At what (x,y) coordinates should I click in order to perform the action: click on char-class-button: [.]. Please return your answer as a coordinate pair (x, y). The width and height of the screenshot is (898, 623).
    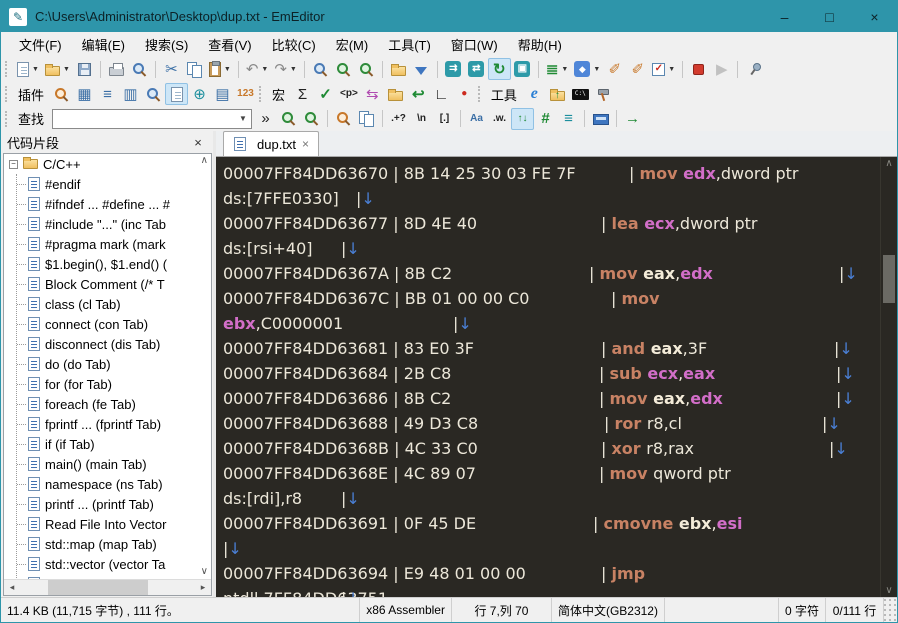
    Looking at the image, I should click on (444, 119).